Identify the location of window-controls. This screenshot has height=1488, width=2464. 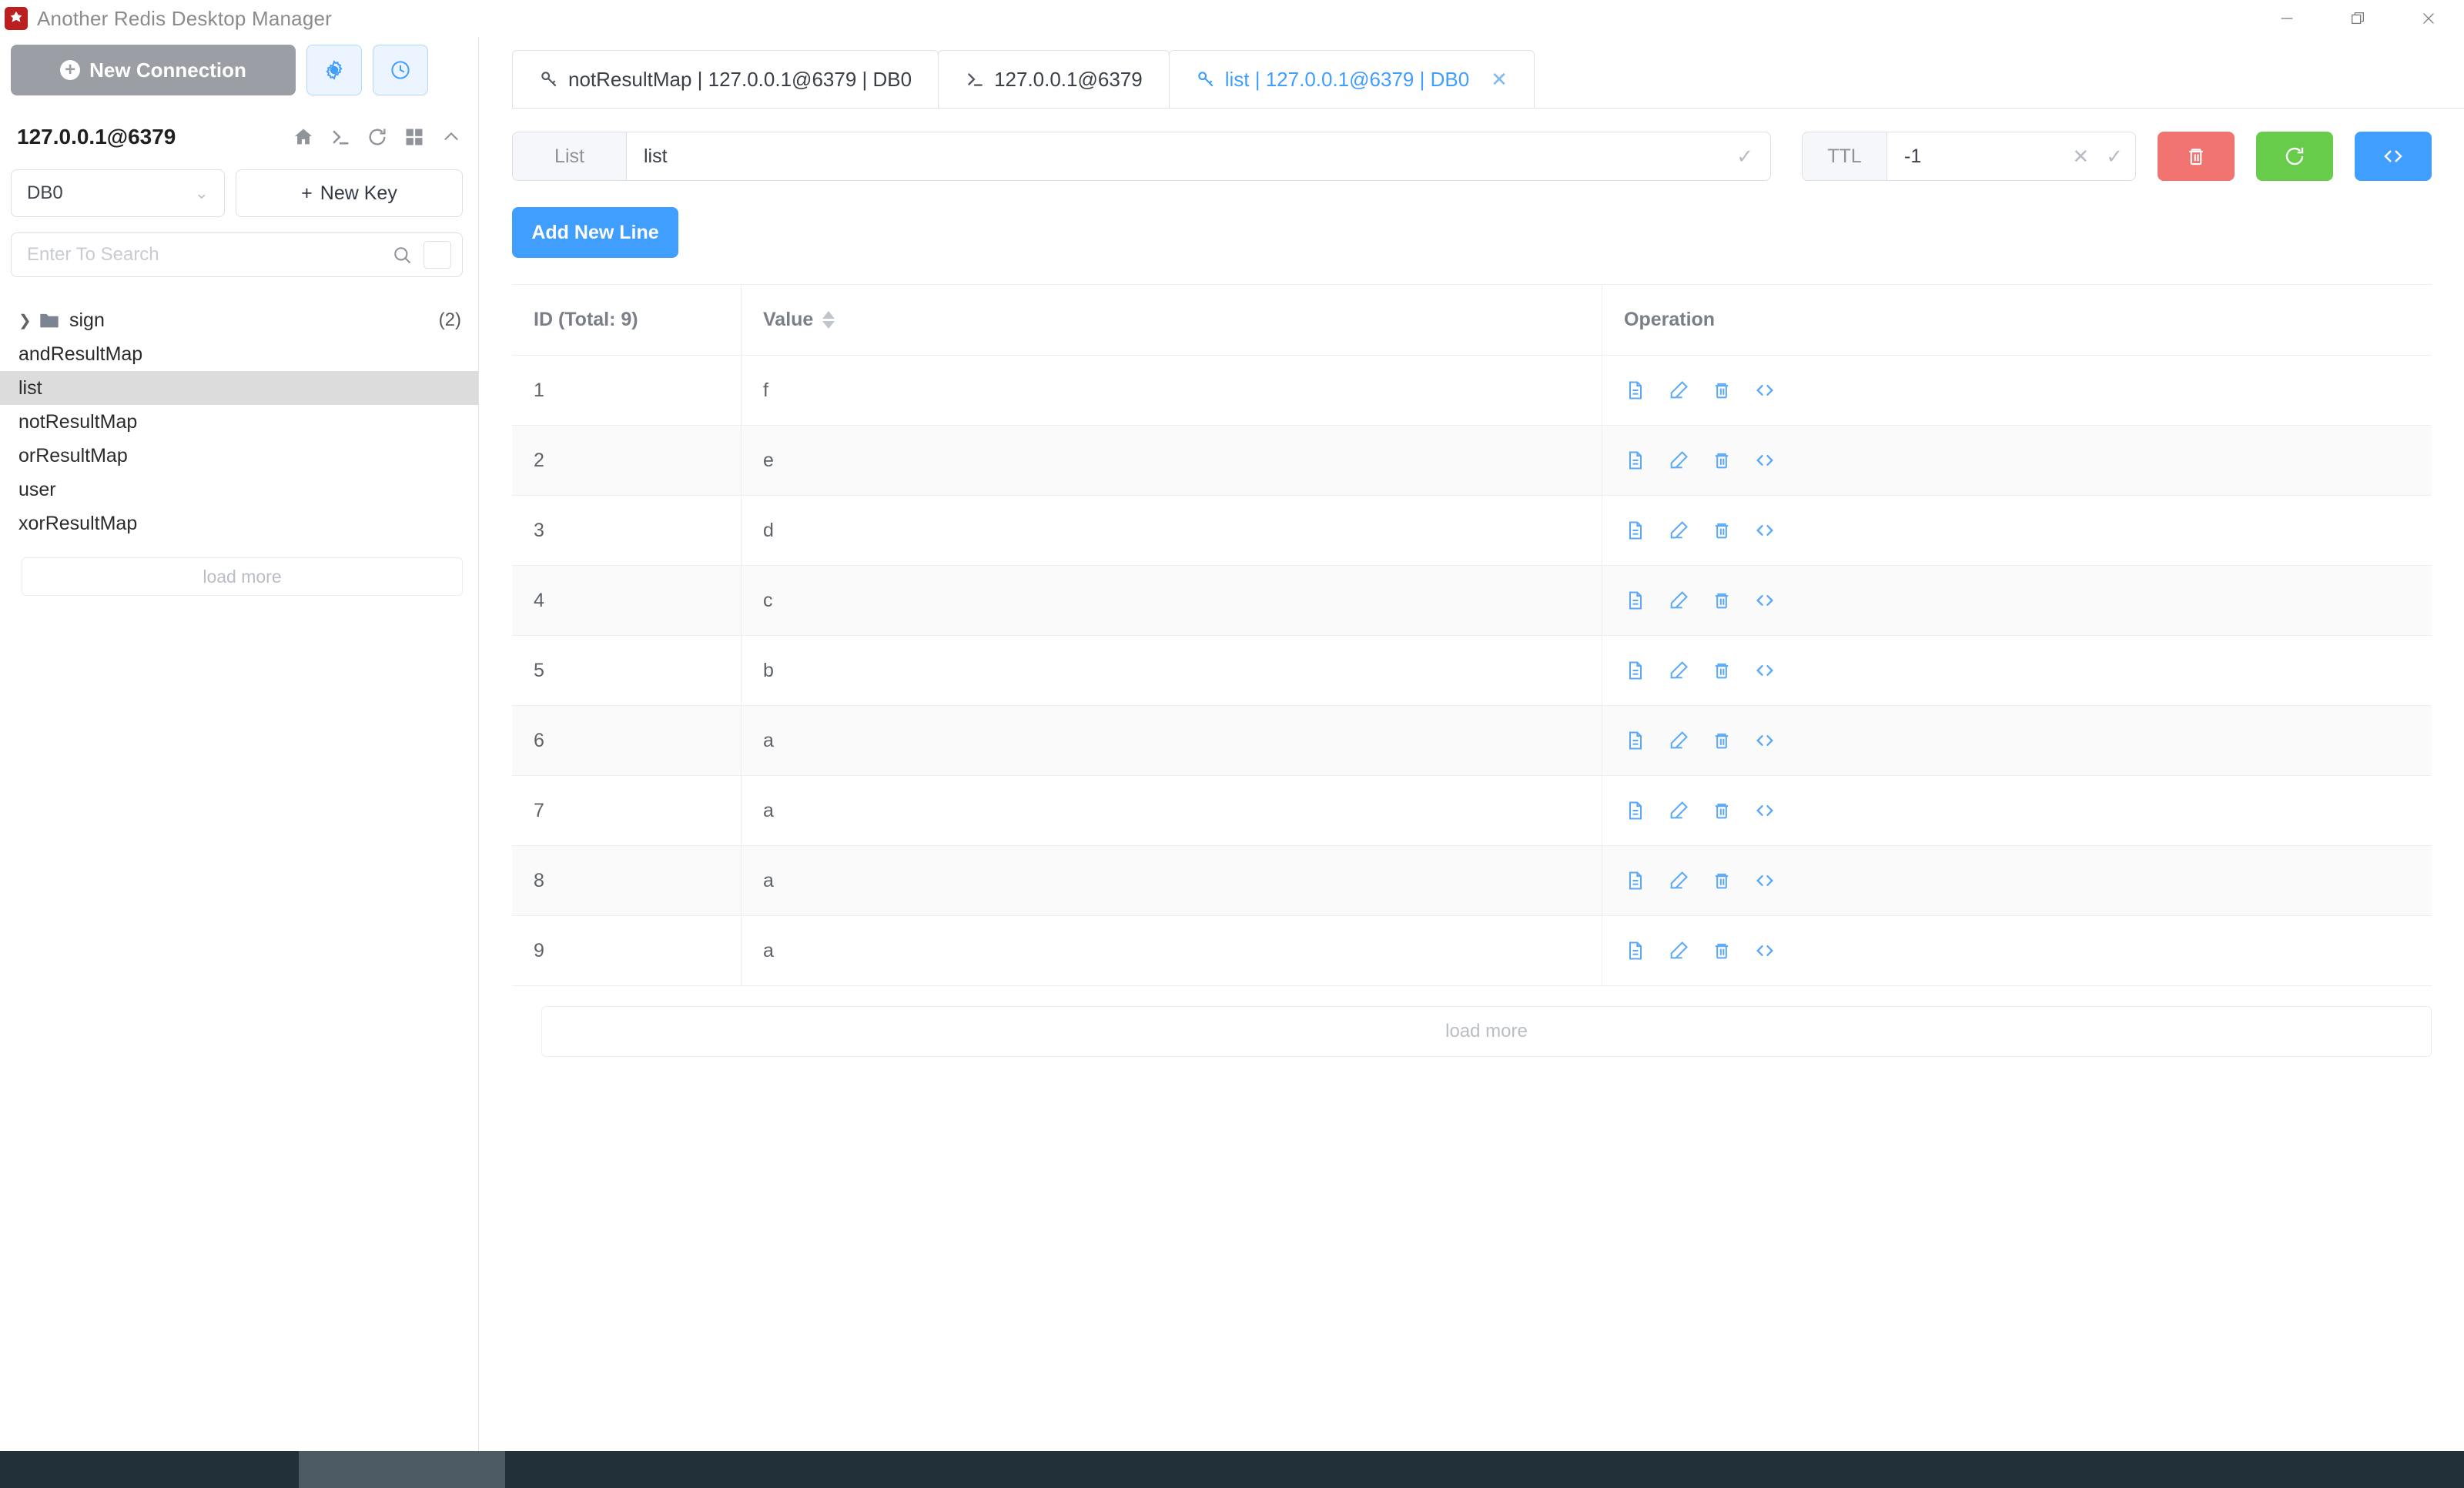
(2357, 18).